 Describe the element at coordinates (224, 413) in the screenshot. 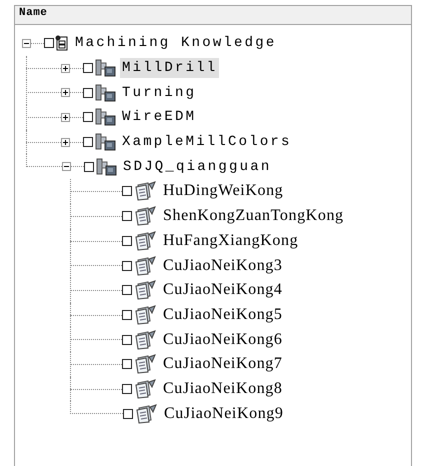

I see `tree-item: CuJiaoNeiKong9` at that location.